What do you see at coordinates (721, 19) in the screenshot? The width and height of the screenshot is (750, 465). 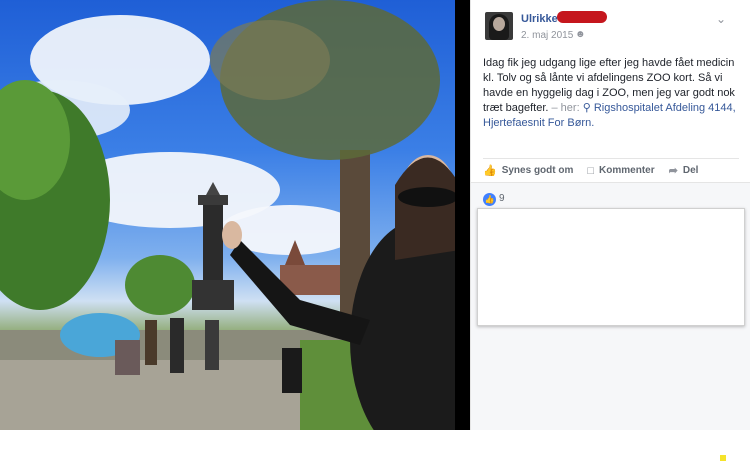 I see `chevron-down-icon: ⌄` at bounding box center [721, 19].